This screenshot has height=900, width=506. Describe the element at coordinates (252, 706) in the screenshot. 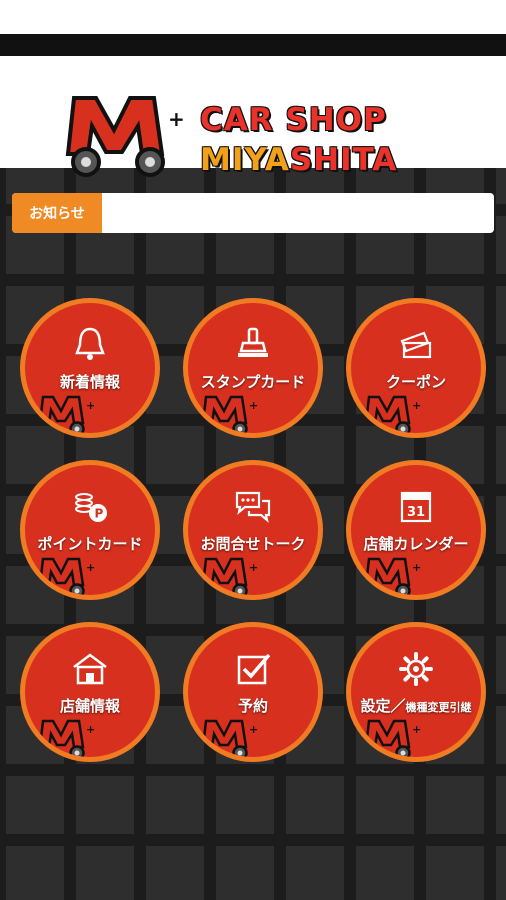

I see `menu-reserve-label: 予約` at that location.